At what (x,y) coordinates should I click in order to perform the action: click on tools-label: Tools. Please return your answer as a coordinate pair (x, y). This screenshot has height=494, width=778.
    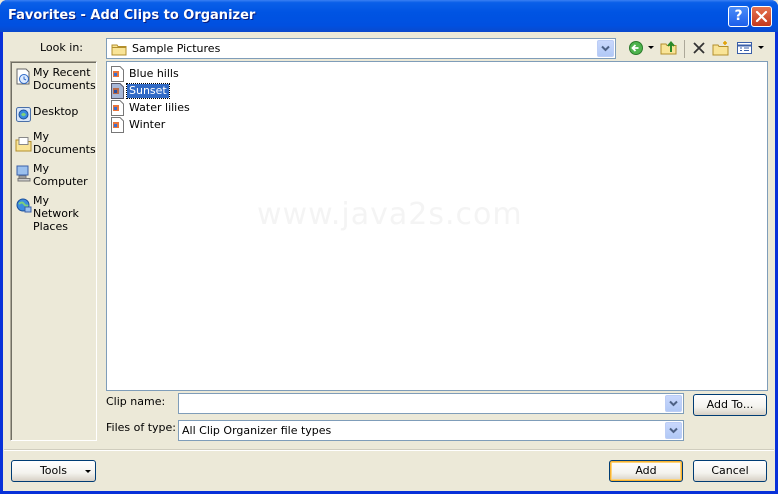
    Looking at the image, I should click on (53, 470).